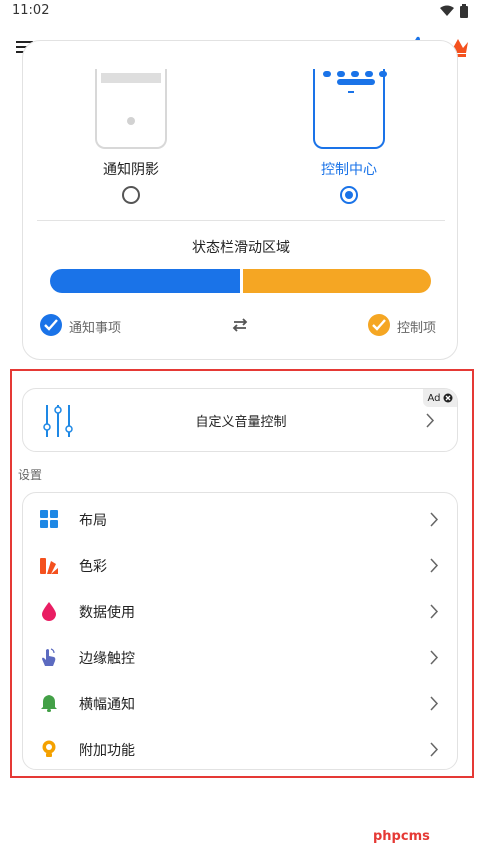 The width and height of the screenshot is (480, 854). Describe the element at coordinates (107, 613) in the screenshot. I see `settings-item-label: 数据使用` at that location.